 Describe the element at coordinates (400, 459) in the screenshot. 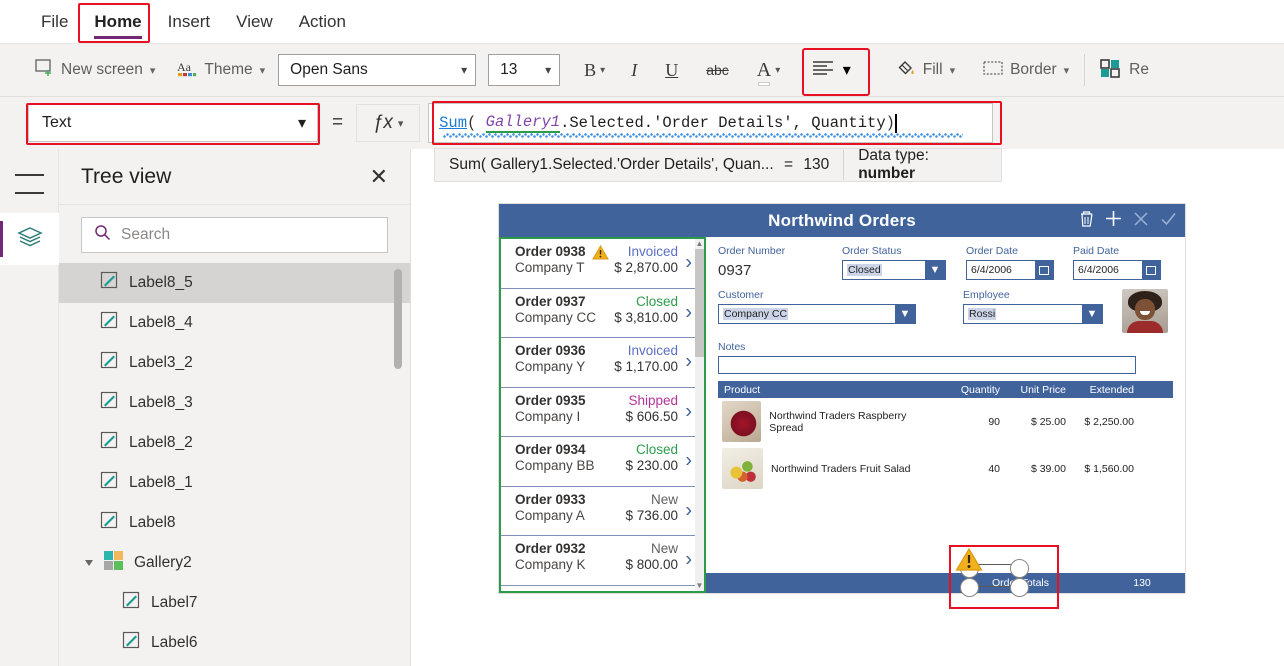

I see `tree-scrollbar-track` at that location.